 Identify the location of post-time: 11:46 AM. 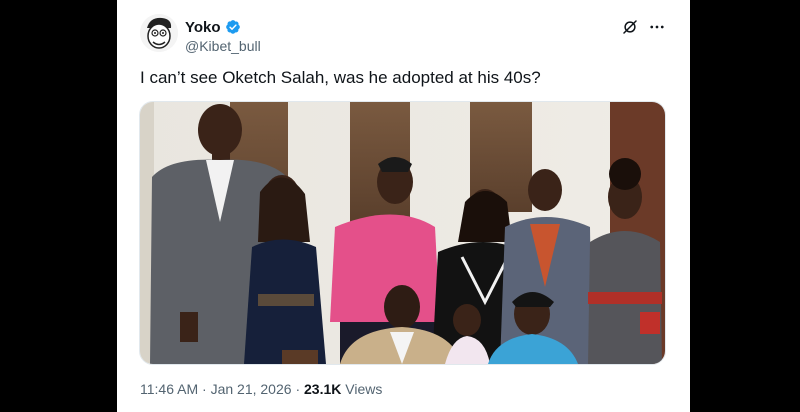
(169, 389).